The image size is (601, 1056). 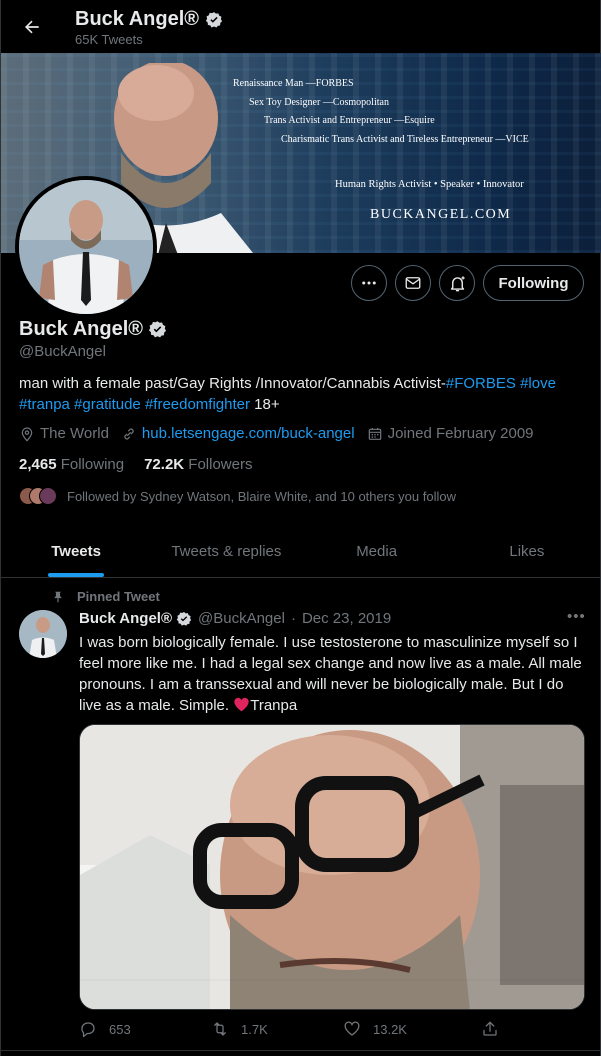 I want to click on retweet-count: 1.7K, so click(x=254, y=1029).